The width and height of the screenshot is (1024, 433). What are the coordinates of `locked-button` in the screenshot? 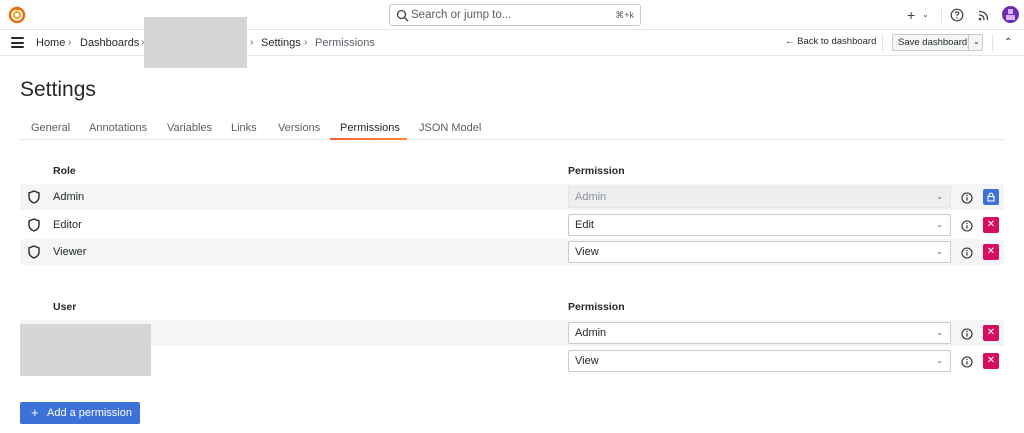 It's located at (991, 197).